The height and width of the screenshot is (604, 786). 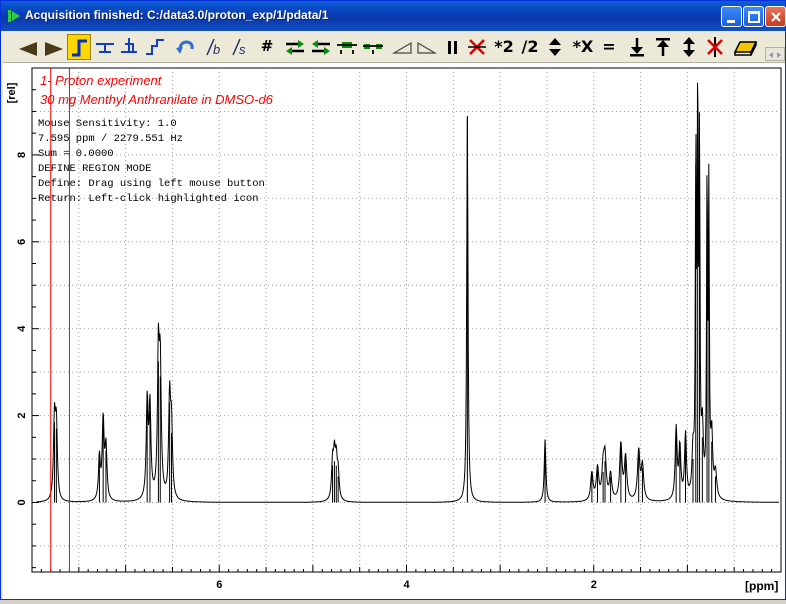 What do you see at coordinates (110, 139) in the screenshot?
I see `info-line: 7.595 ppm / 2279.551 Hz` at bounding box center [110, 139].